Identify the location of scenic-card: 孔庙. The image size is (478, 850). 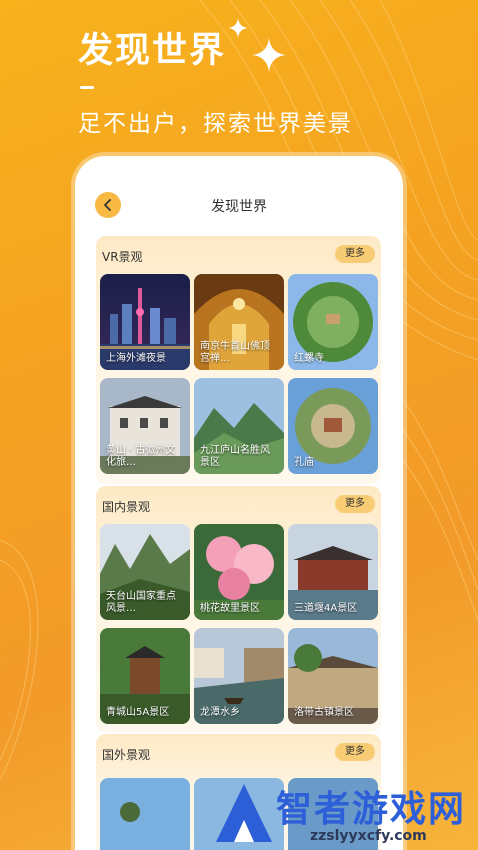
(333, 426).